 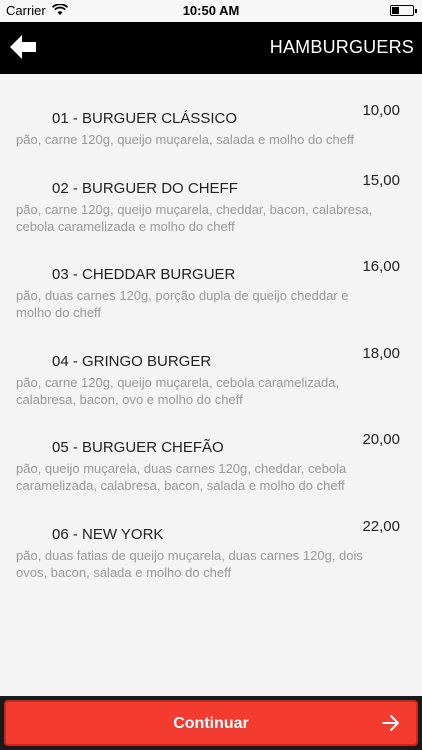 I want to click on item-name: 02 - BURGUER DO CHEFF, so click(x=145, y=188).